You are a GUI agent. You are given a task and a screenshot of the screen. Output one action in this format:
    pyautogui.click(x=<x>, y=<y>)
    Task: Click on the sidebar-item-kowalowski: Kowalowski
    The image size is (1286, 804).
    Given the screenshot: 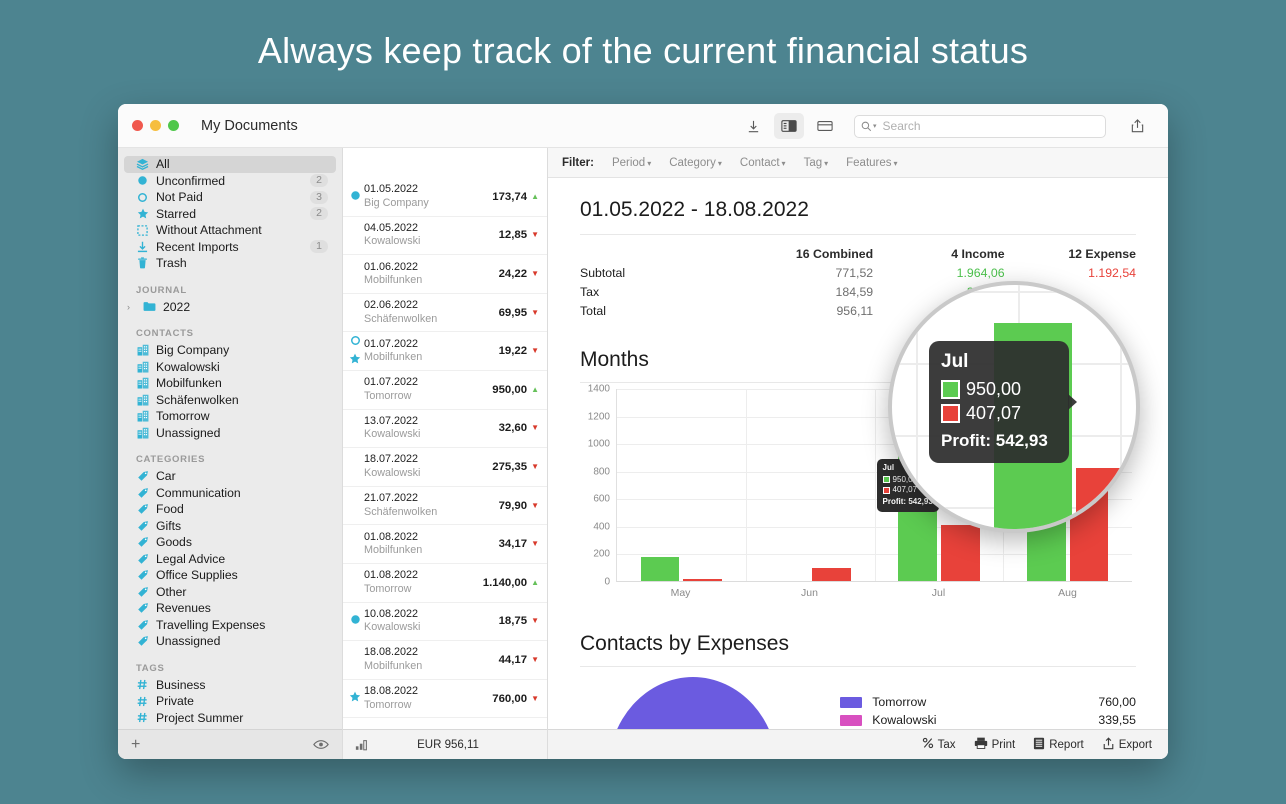 What is the action you would take?
    pyautogui.click(x=230, y=367)
    